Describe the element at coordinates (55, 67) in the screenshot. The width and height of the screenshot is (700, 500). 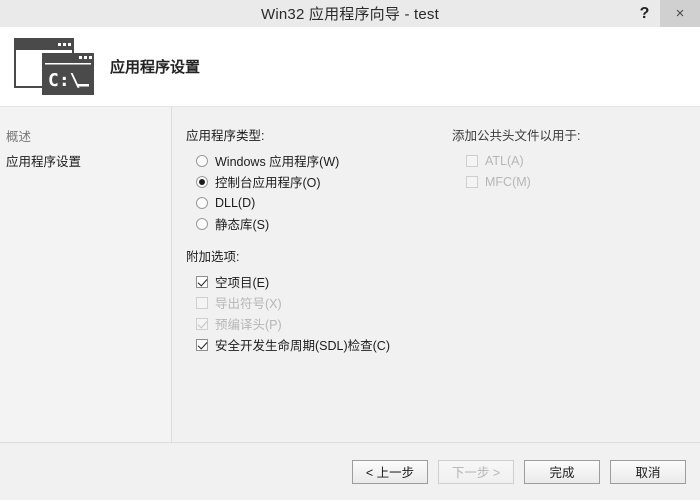
I see `console-window-icon: C:\` at that location.